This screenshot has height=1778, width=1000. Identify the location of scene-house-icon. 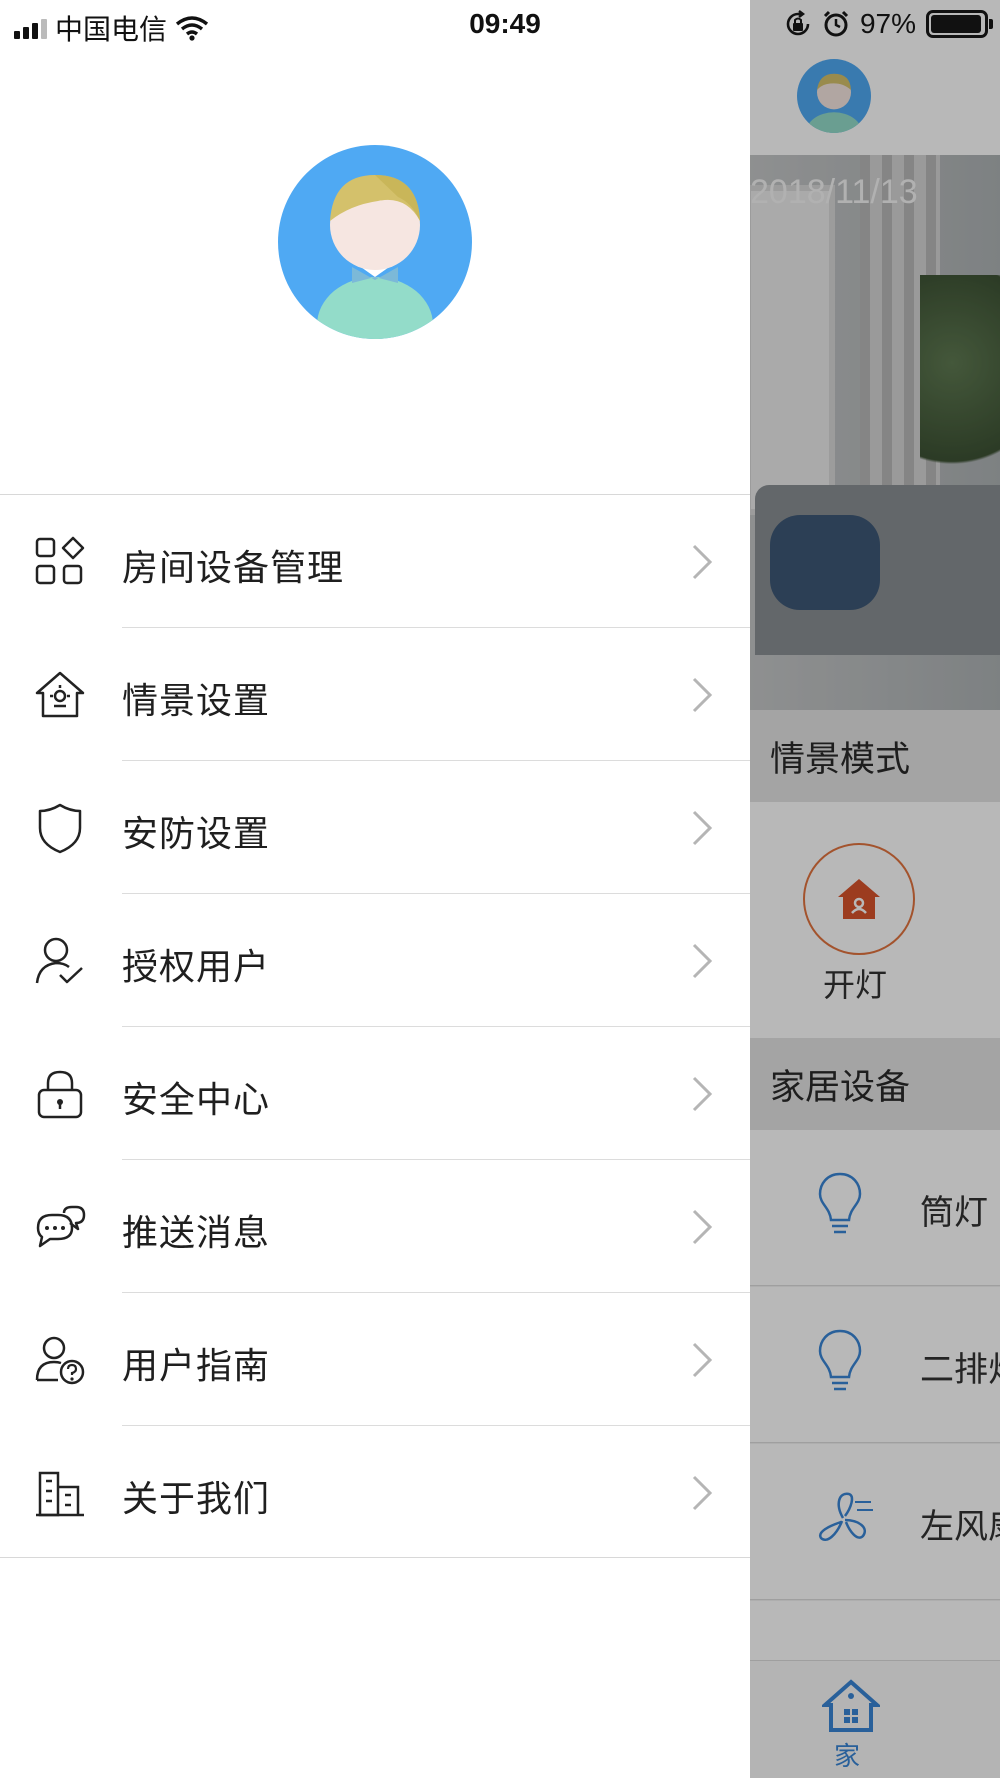
(60, 694).